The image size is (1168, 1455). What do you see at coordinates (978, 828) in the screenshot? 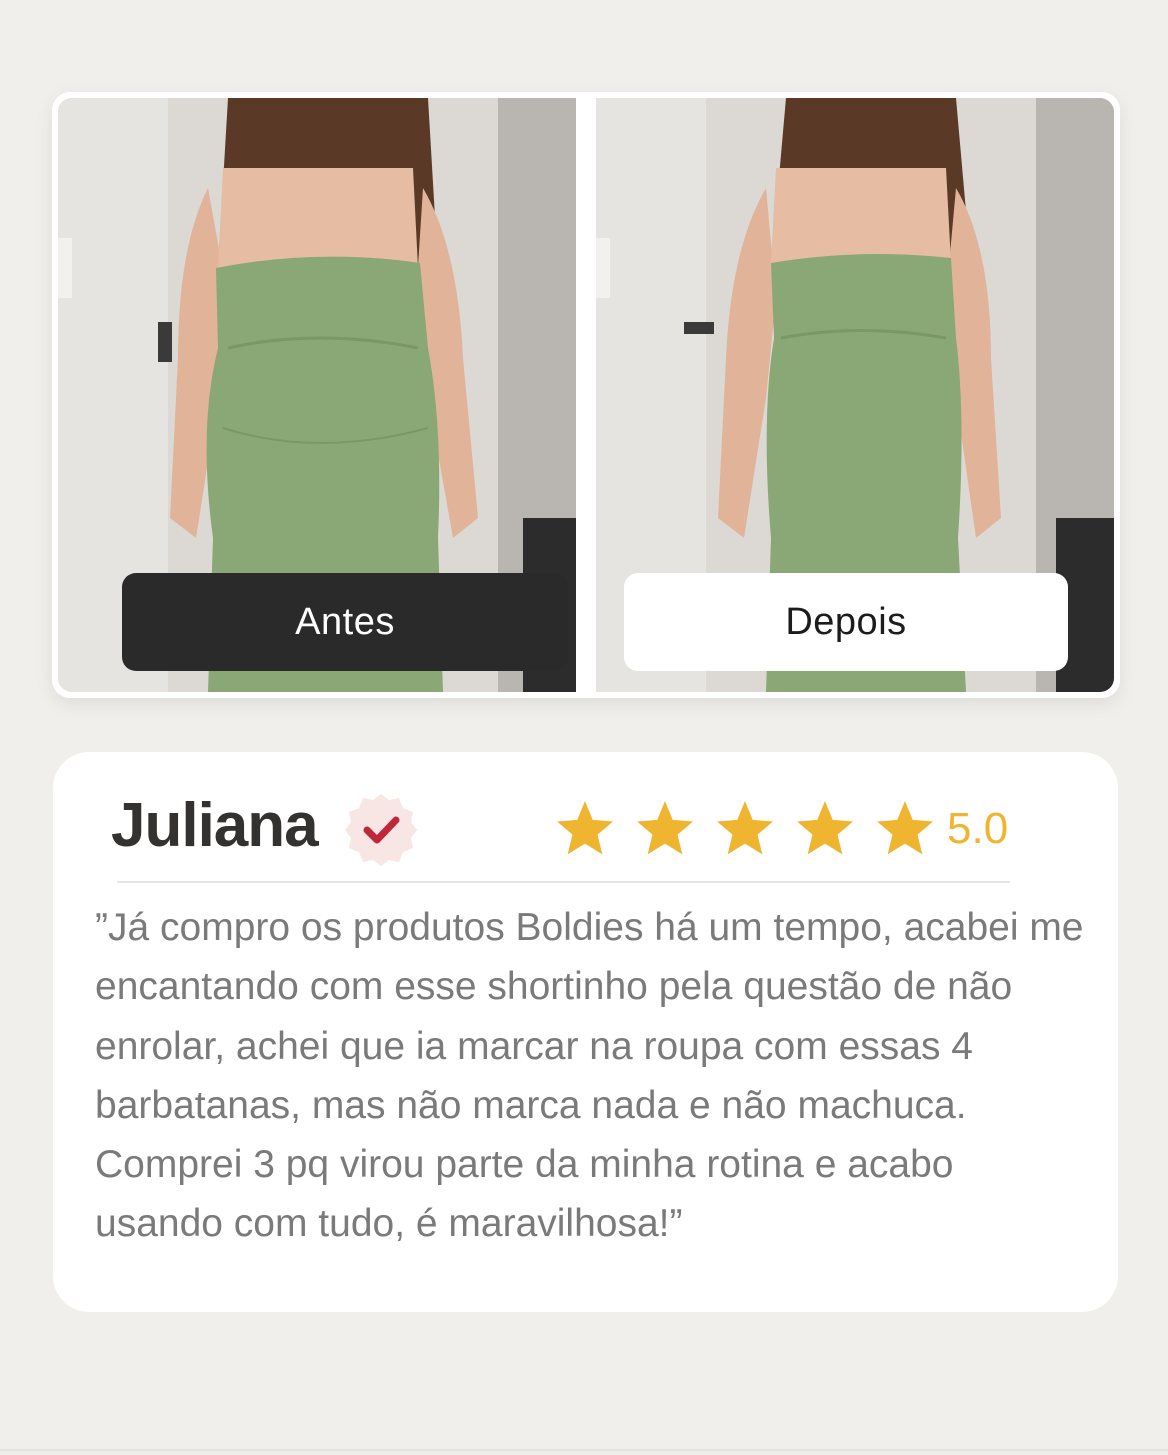
I see `rating-value: 5.0` at bounding box center [978, 828].